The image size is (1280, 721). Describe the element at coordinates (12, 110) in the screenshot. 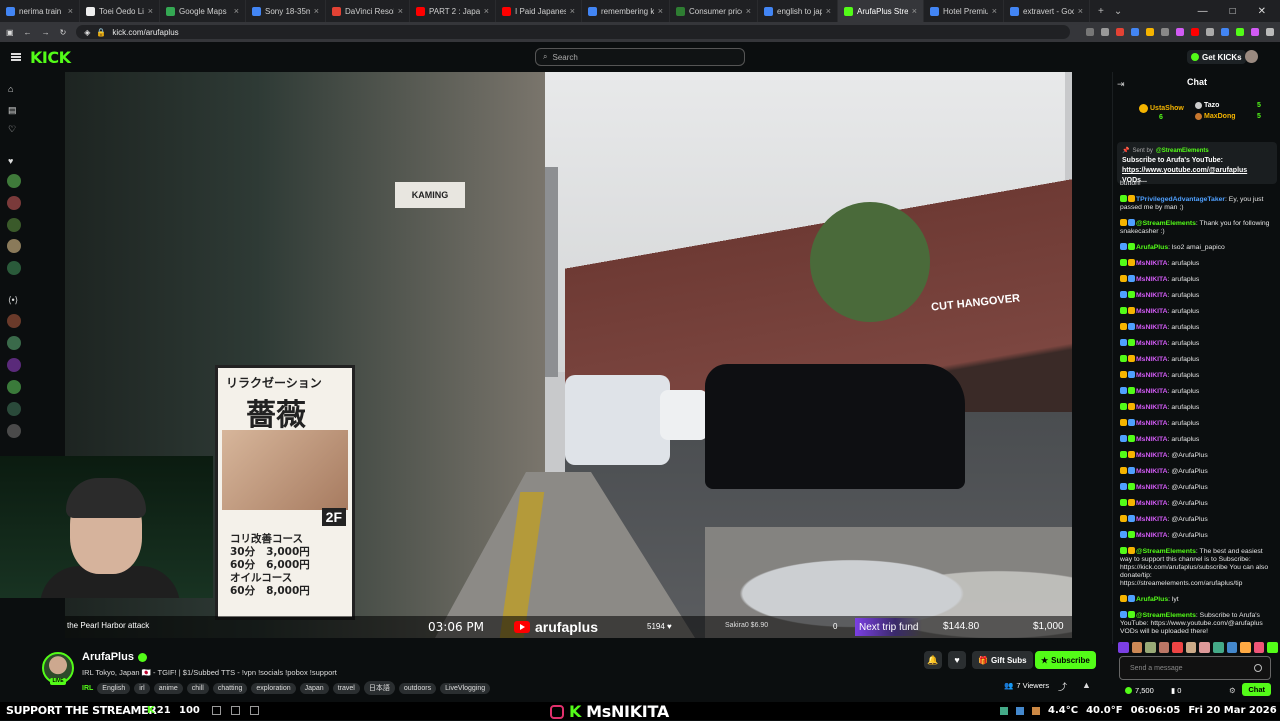

I see `browse-icon: ▤` at that location.